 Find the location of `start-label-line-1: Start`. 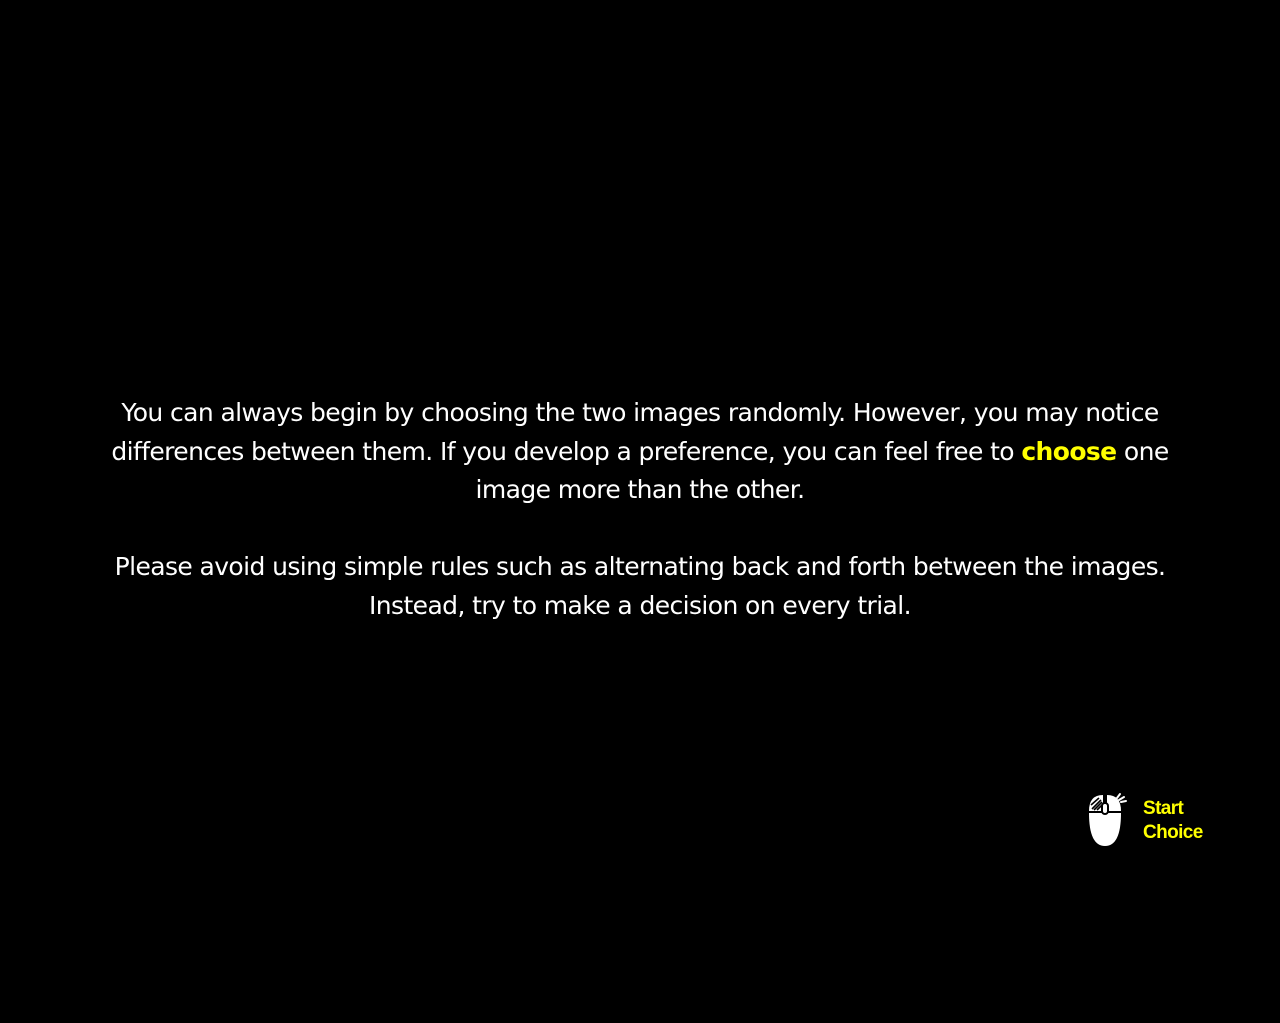

start-label-line-1: Start is located at coordinates (1163, 808).